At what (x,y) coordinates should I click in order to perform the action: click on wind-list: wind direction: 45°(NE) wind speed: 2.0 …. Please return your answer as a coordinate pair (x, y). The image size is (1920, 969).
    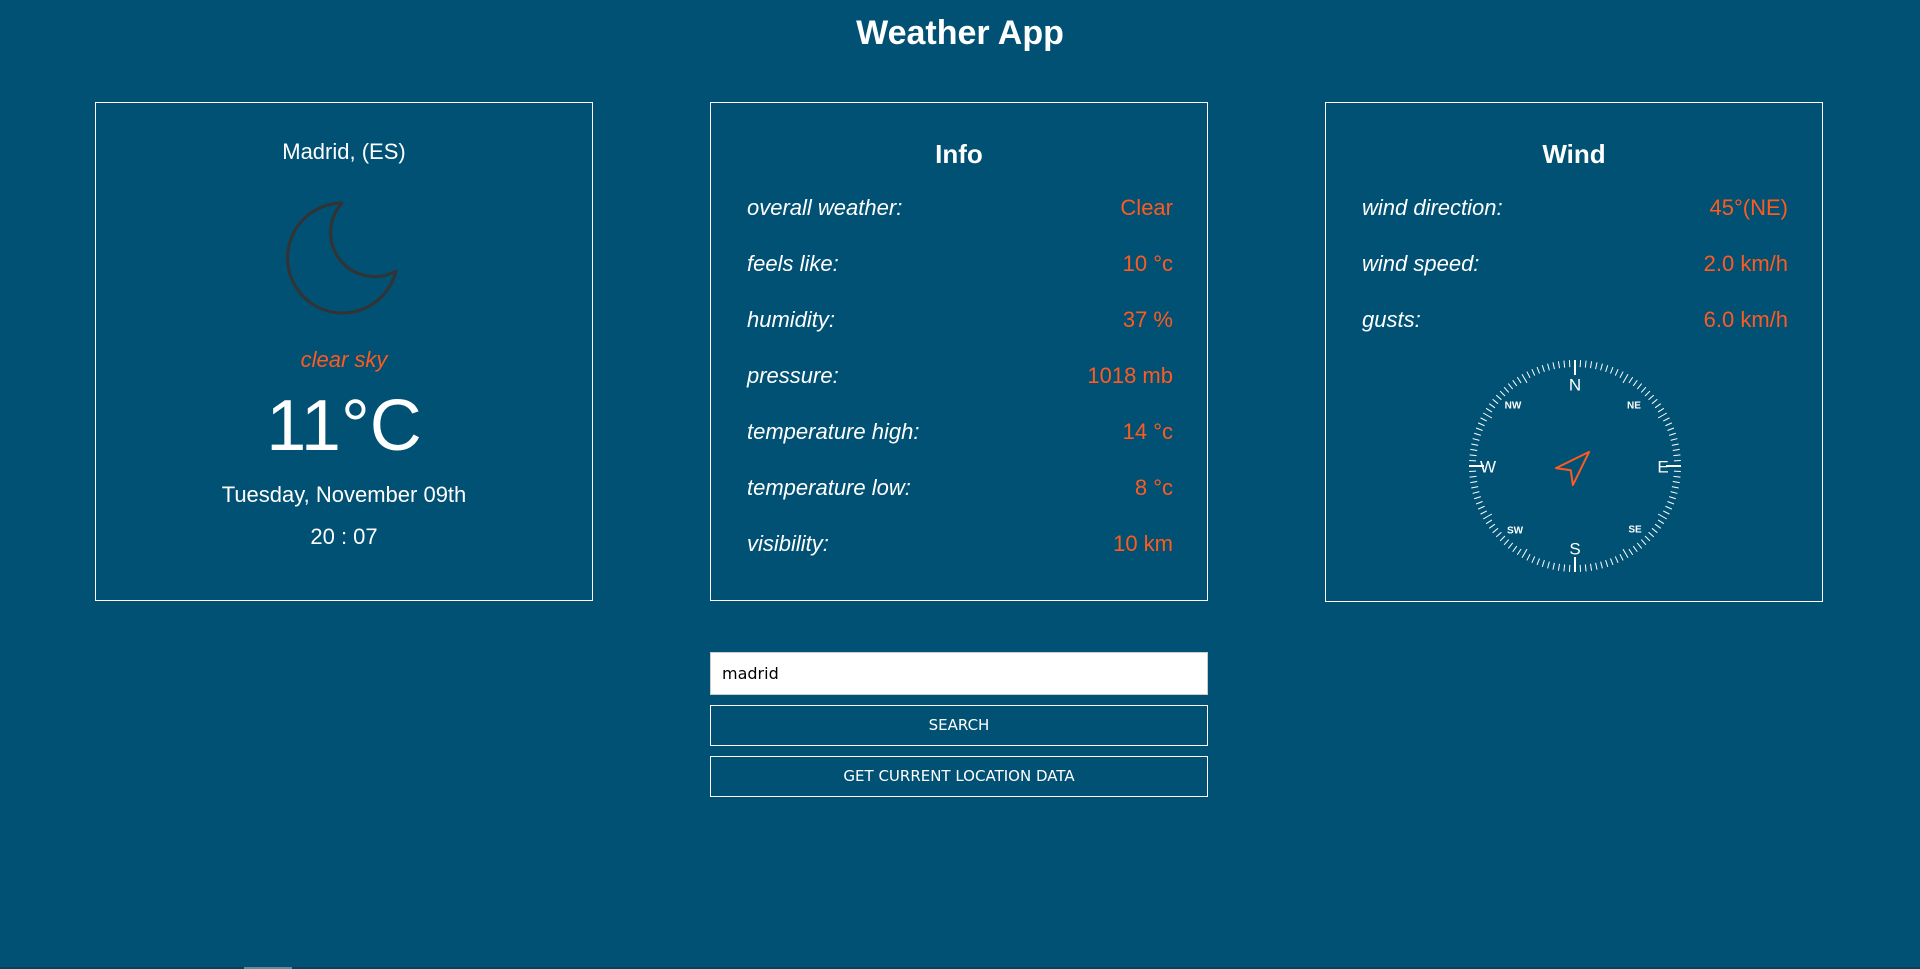
    Looking at the image, I should click on (1575, 279).